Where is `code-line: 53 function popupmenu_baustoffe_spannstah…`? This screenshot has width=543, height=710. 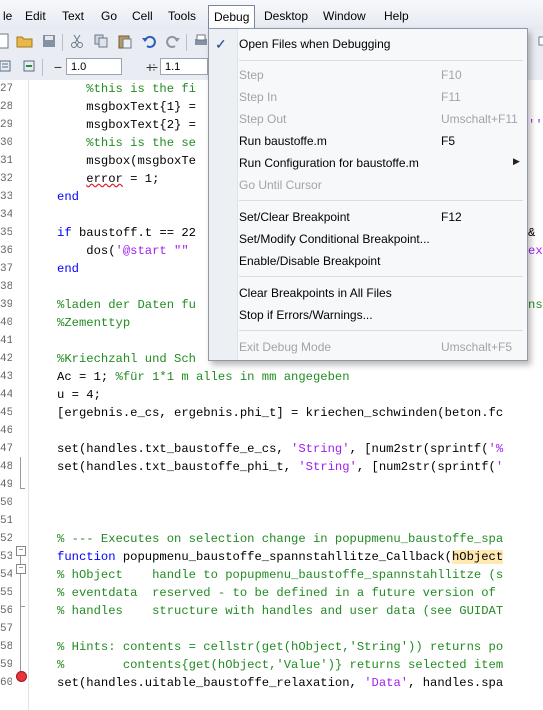
code-line: 53 function popupmenu_baustoffe_spannstah… is located at coordinates (271, 557).